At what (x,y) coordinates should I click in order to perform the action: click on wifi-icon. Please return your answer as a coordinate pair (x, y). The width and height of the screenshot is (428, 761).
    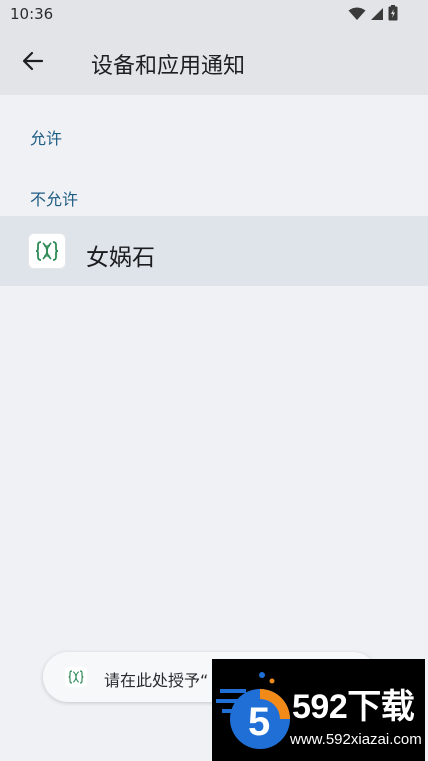
    Looking at the image, I should click on (357, 15).